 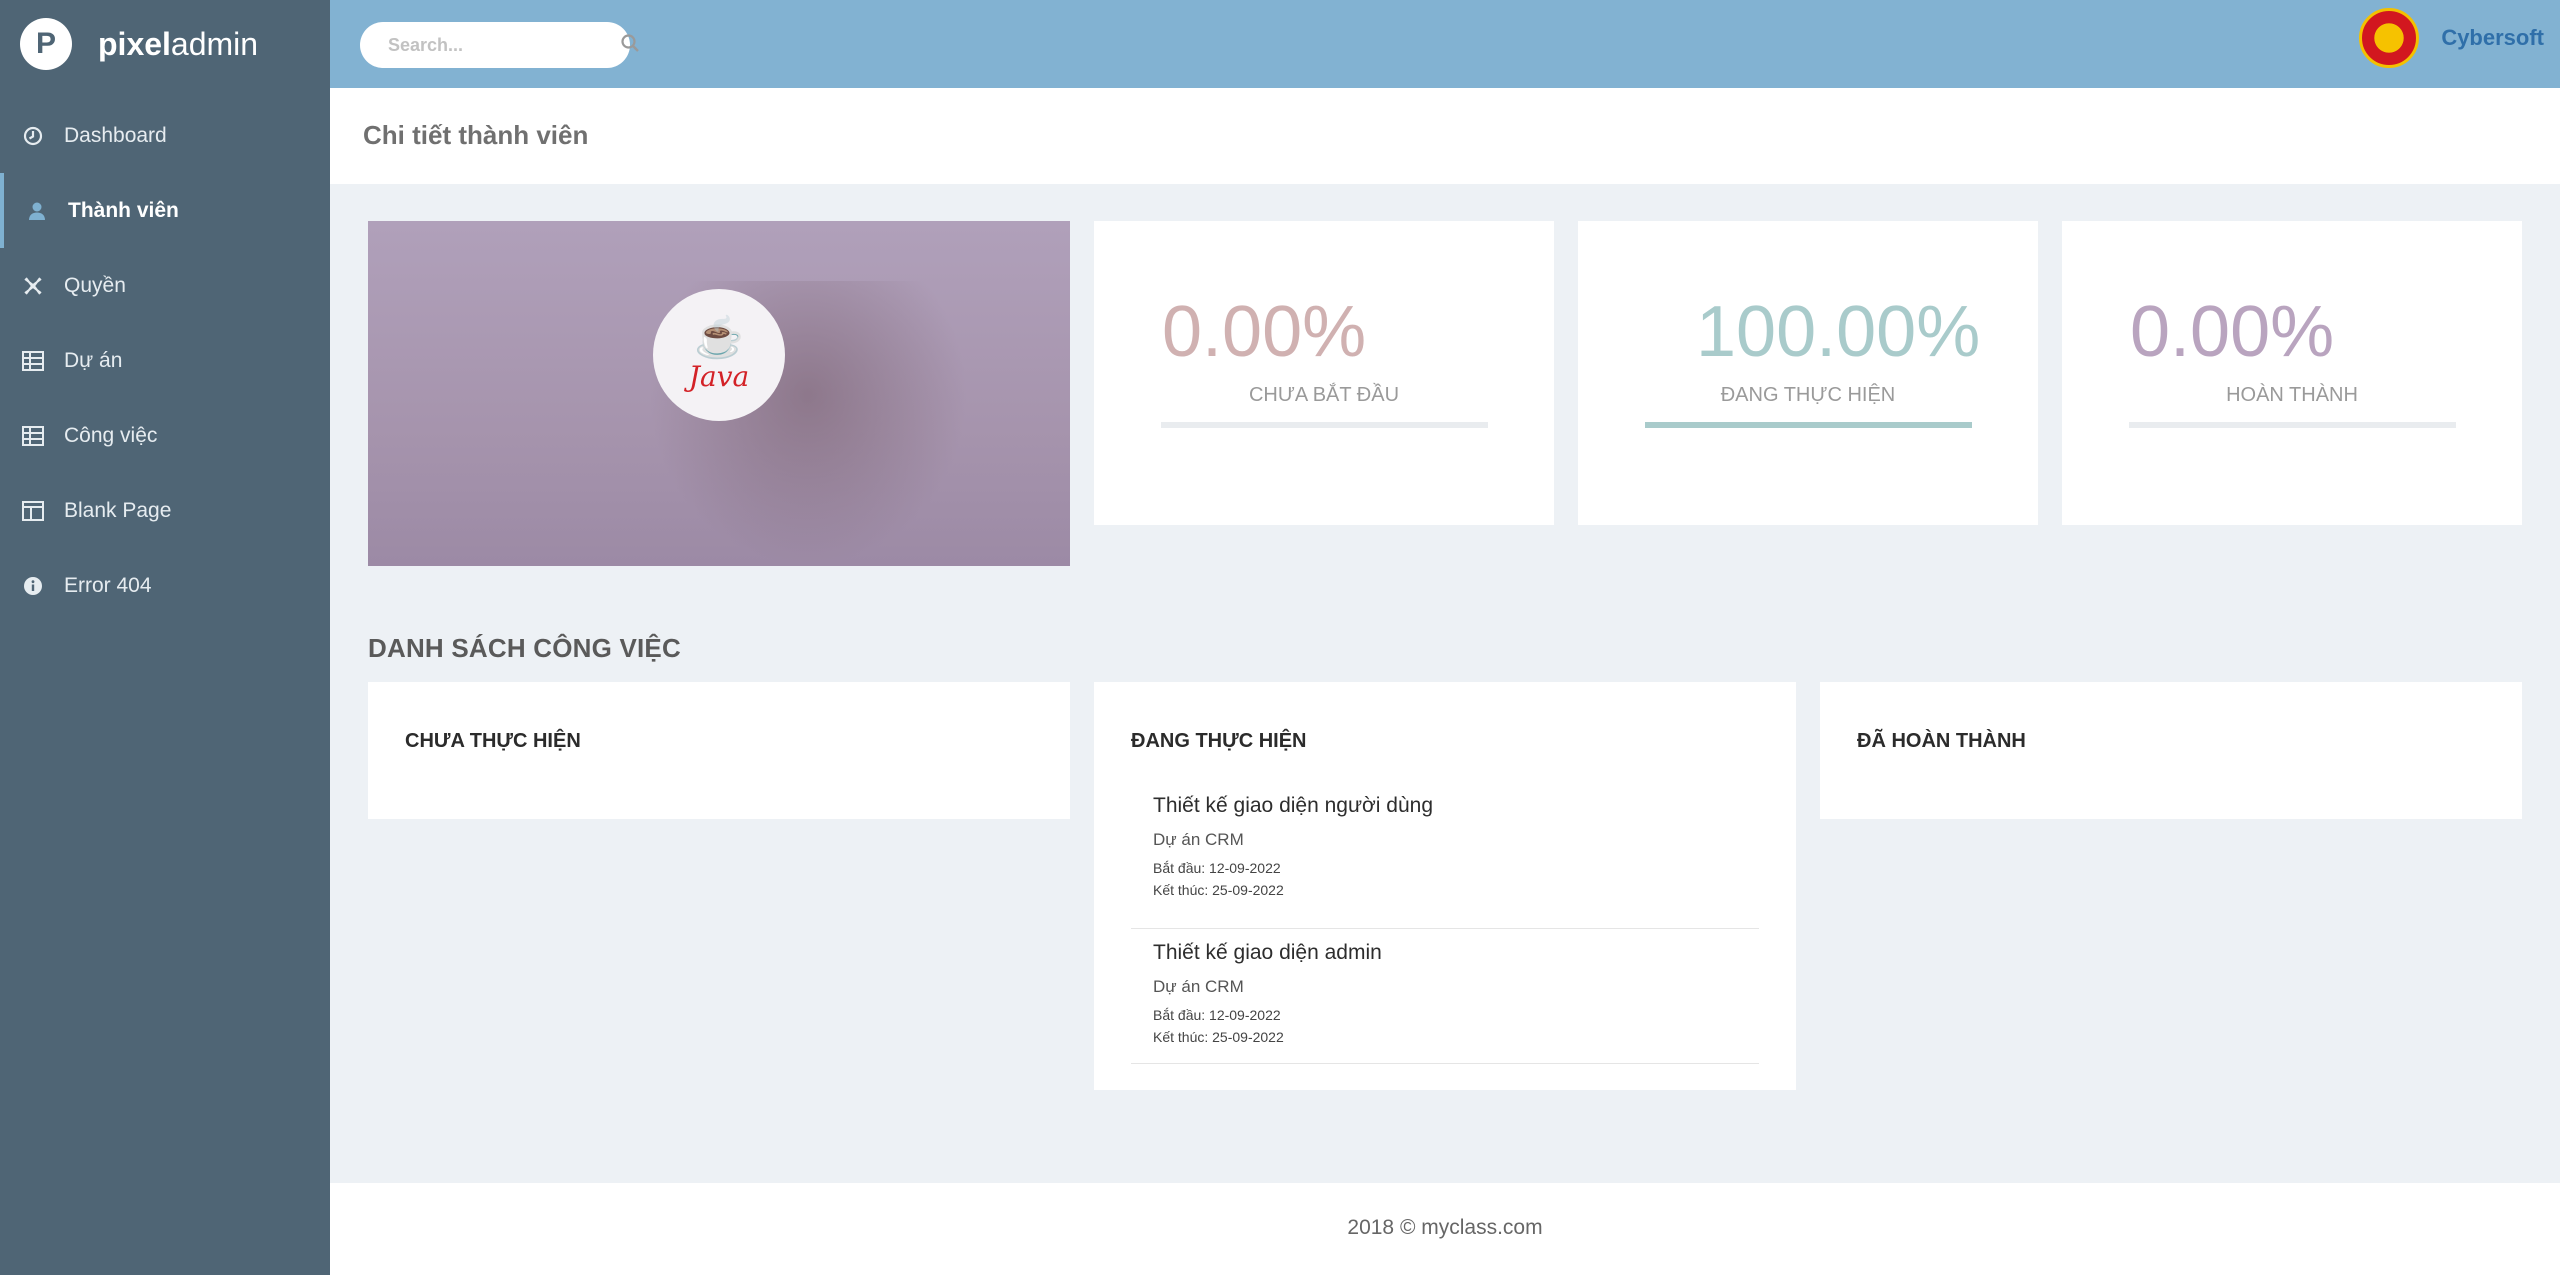 I want to click on sidebar-item-label: Quyền, so click(x=95, y=285).